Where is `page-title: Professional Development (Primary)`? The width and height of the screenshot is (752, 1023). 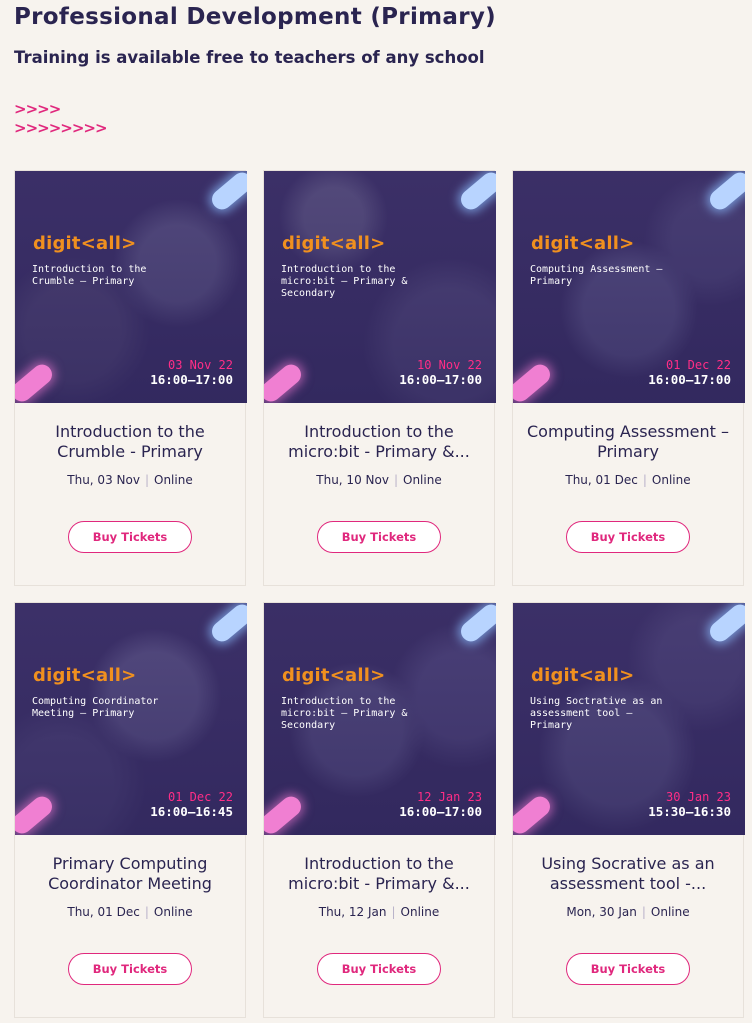 page-title: Professional Development (Primary) is located at coordinates (255, 17).